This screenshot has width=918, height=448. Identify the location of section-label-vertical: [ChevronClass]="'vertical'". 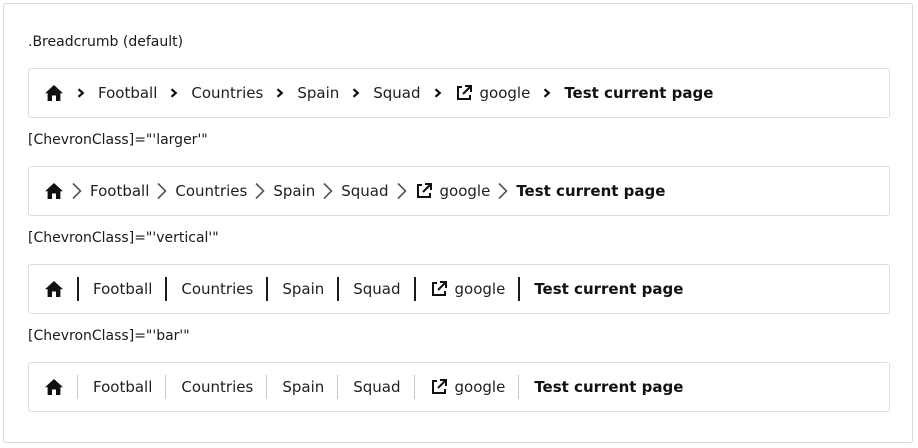
(123, 238).